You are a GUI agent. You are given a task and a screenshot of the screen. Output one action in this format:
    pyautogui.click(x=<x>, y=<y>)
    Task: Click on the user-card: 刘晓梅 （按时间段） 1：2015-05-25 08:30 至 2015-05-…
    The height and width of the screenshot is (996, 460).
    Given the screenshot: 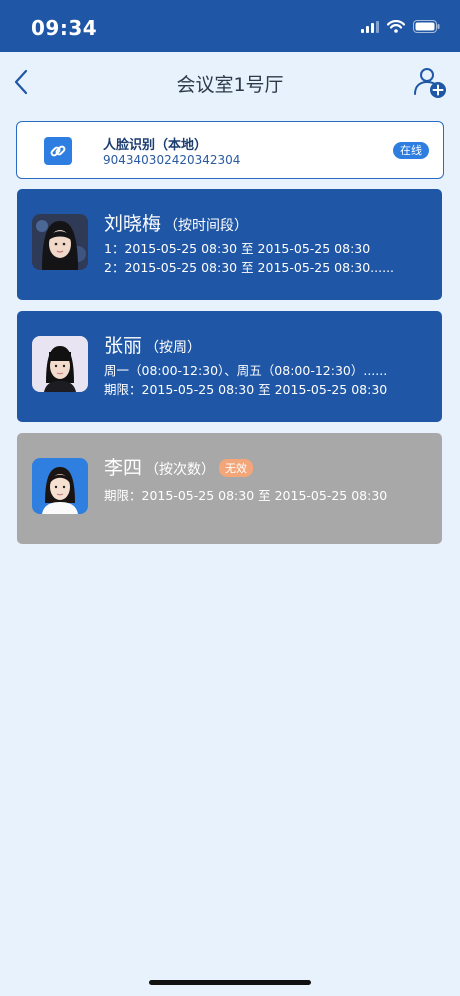 What is the action you would take?
    pyautogui.click(x=229, y=244)
    